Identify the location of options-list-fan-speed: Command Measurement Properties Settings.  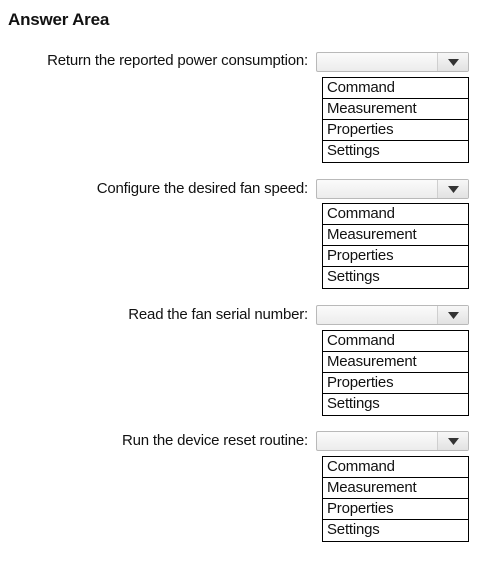
(395, 246).